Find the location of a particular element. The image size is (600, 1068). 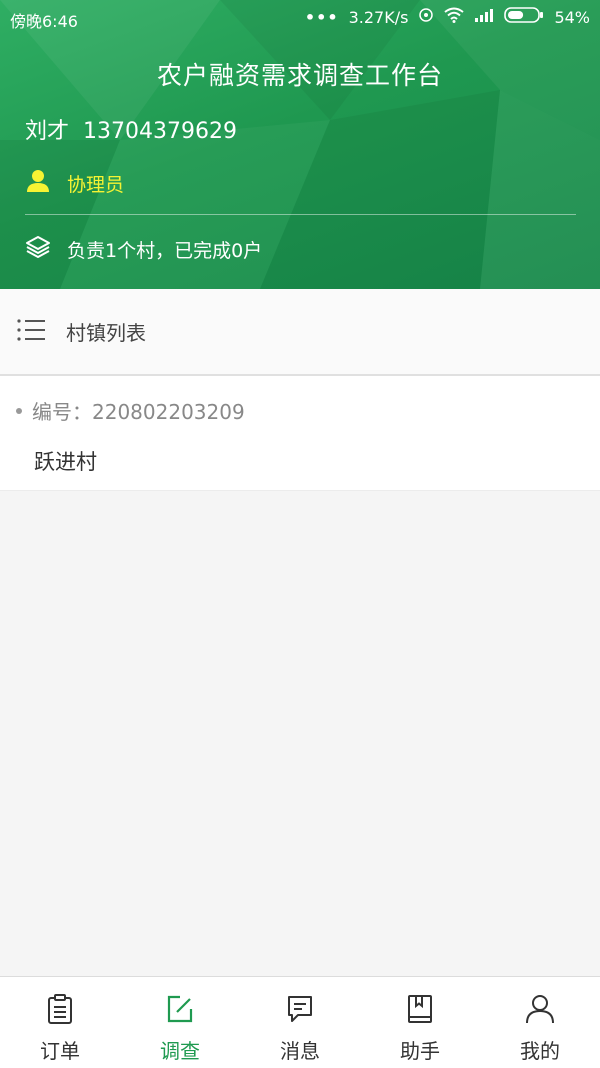

village-name: 跃进村 is located at coordinates (65, 462).